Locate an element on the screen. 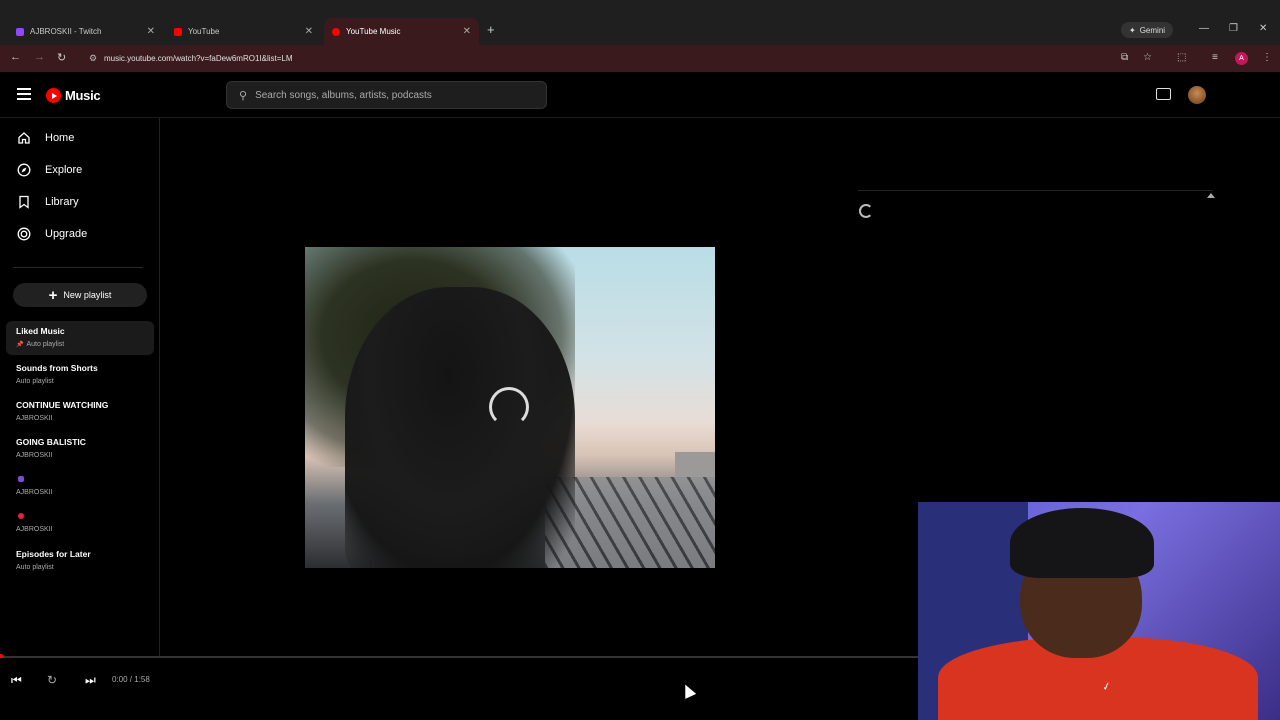  bookmark-star-icon: ☆ is located at coordinates (1147, 57).